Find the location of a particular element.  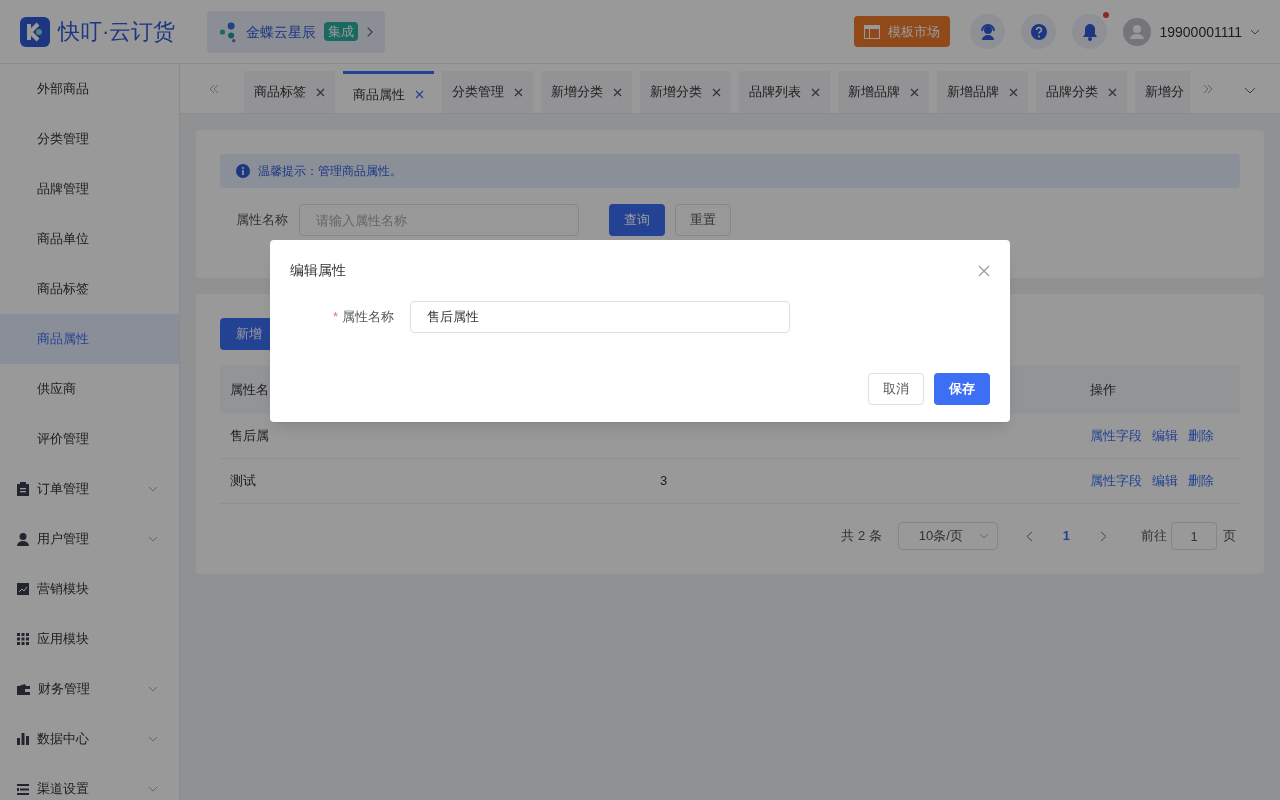

support-button is located at coordinates (988, 31).